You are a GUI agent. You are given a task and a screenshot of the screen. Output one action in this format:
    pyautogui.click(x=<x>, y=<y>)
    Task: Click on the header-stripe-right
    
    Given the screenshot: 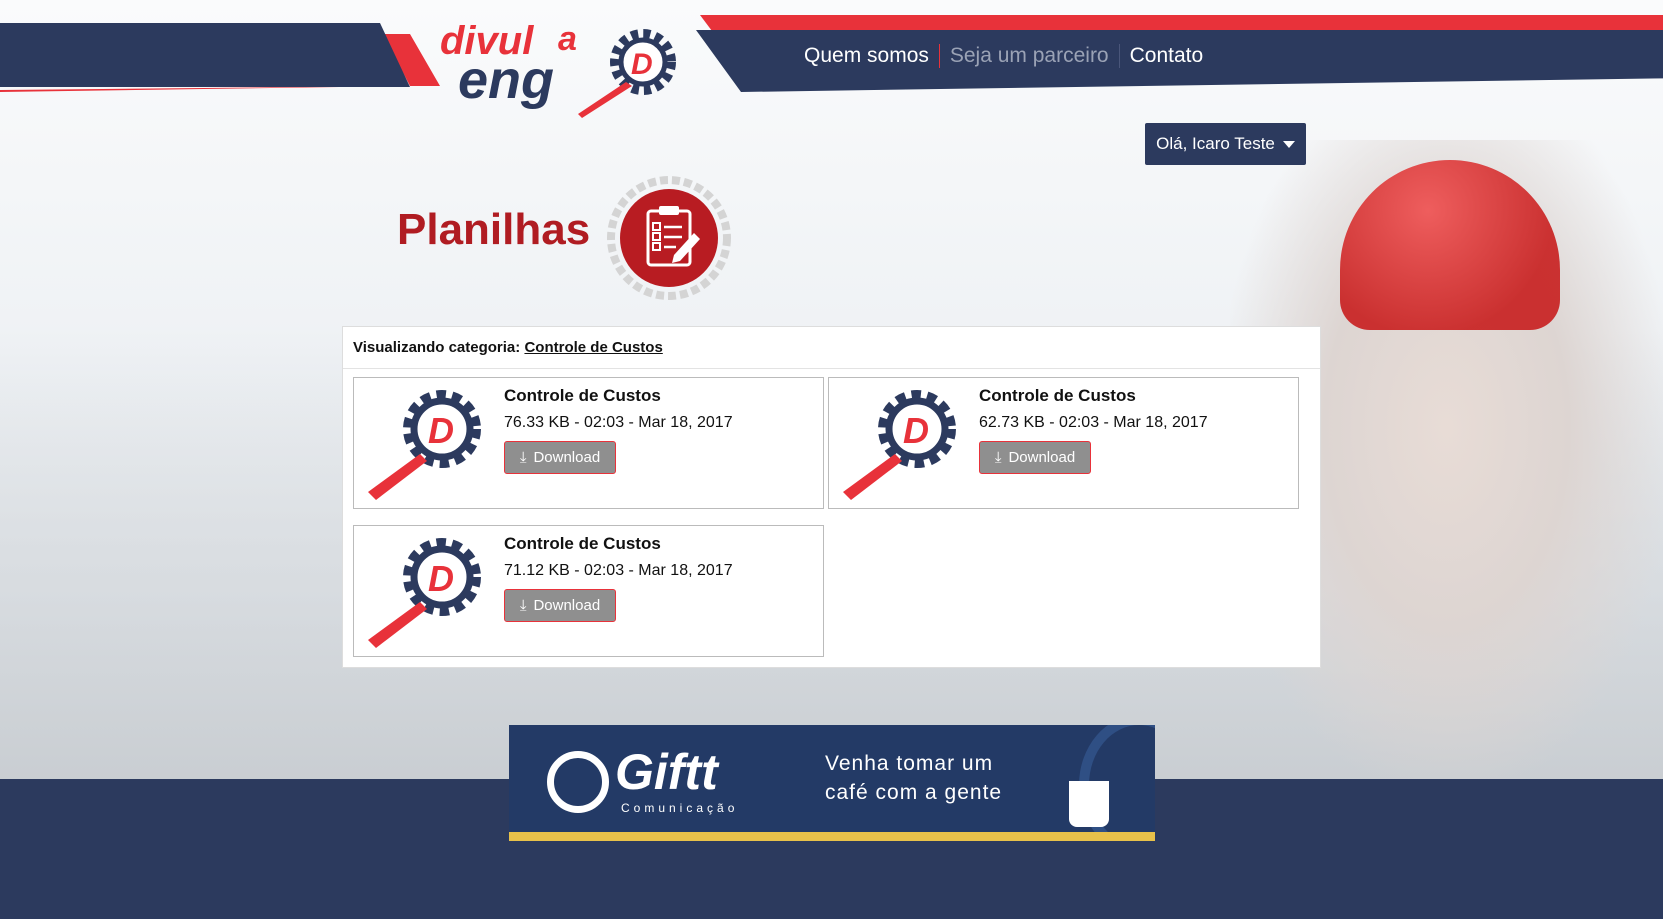 What is the action you would take?
    pyautogui.click(x=1181, y=23)
    